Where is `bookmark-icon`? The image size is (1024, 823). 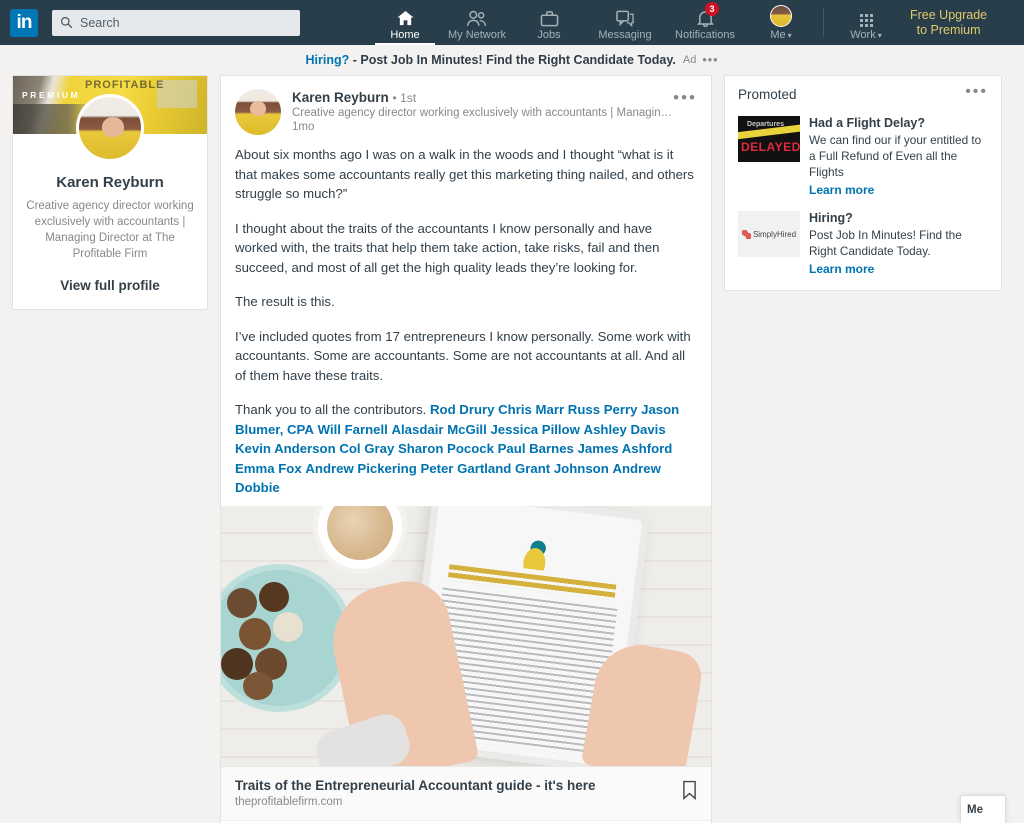 bookmark-icon is located at coordinates (689, 790).